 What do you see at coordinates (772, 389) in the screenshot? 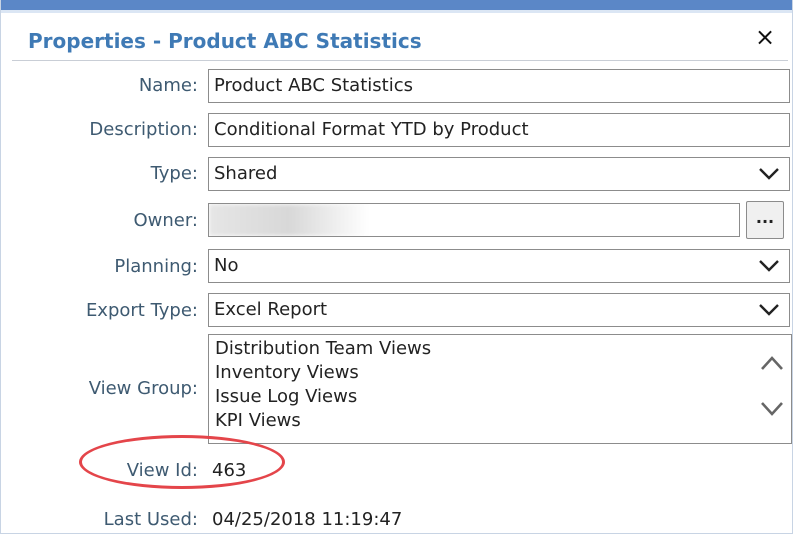
I see `view-group-scrollbar` at bounding box center [772, 389].